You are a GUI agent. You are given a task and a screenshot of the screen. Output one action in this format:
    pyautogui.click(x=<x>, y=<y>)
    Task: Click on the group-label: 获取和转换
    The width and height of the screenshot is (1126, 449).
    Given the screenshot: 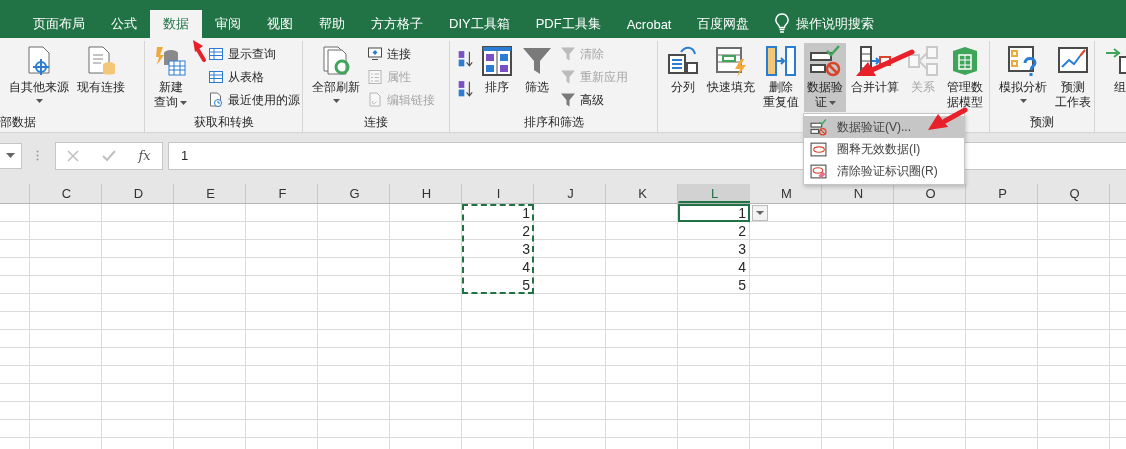 What is the action you would take?
    pyautogui.click(x=223, y=122)
    